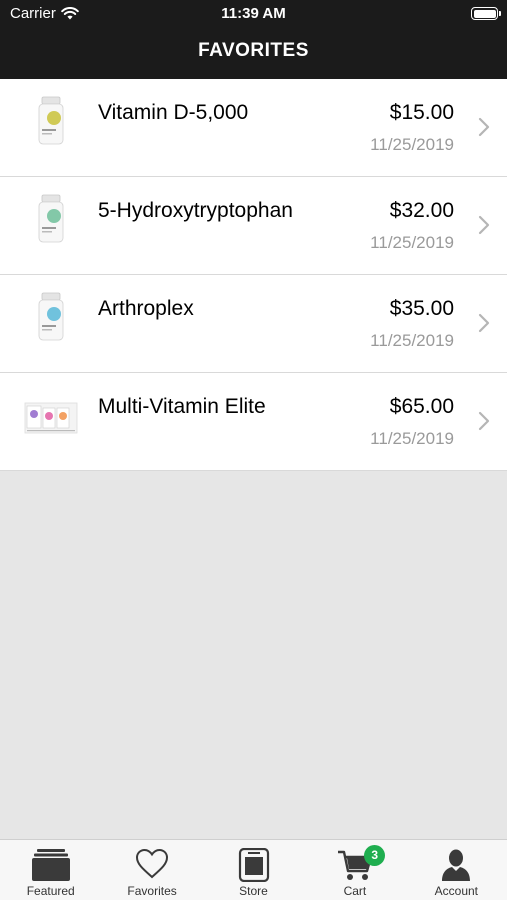  I want to click on tab-bar: Featured Favorites Store 3 Cart Account, so click(253, 869).